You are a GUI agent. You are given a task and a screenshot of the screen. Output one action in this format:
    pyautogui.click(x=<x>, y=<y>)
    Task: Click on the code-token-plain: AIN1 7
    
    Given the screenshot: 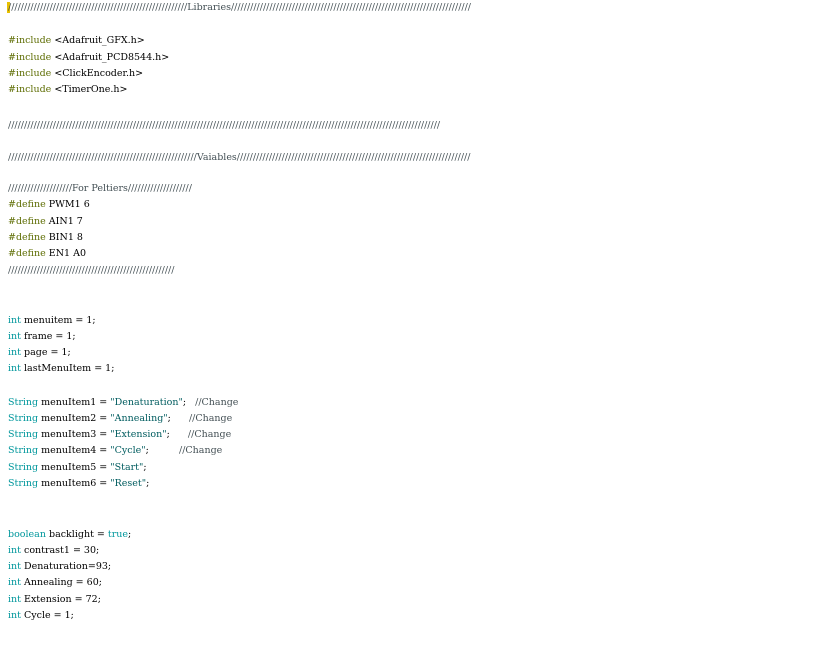 What is the action you would take?
    pyautogui.click(x=64, y=221)
    